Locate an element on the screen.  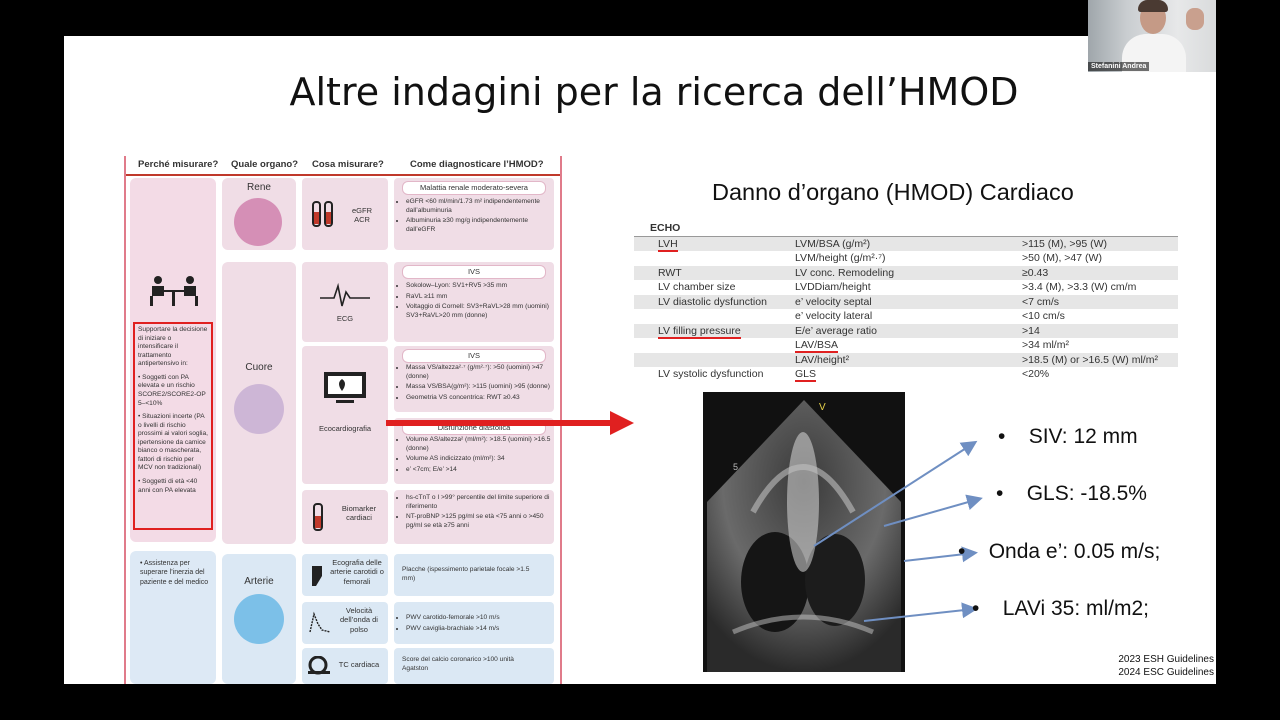
cell: LAV/height² is located at coordinates (906, 359).